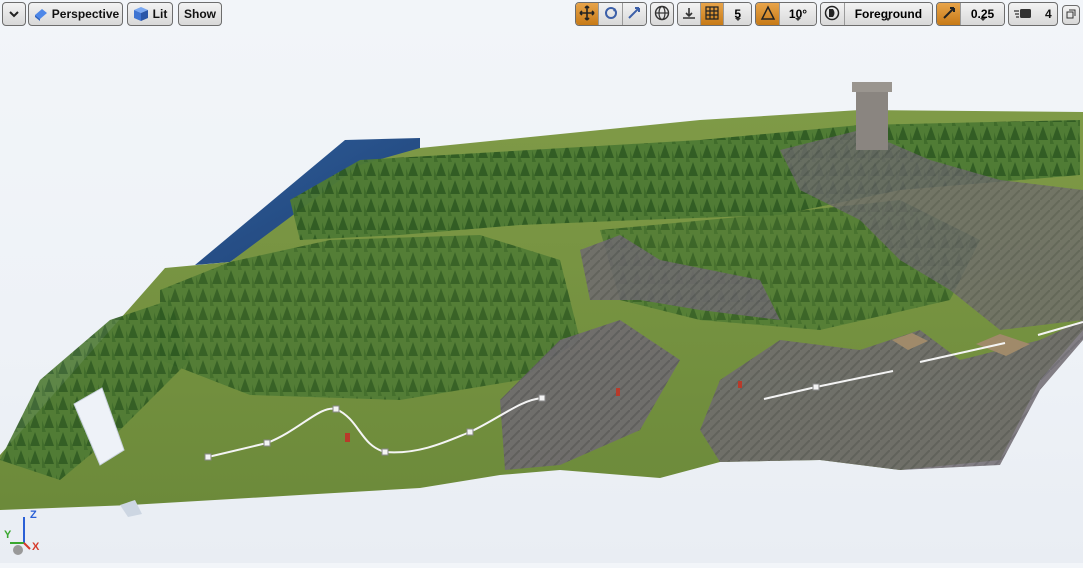 The height and width of the screenshot is (568, 1083). Describe the element at coordinates (36, 547) in the screenshot. I see `axis-x-label: X` at that location.